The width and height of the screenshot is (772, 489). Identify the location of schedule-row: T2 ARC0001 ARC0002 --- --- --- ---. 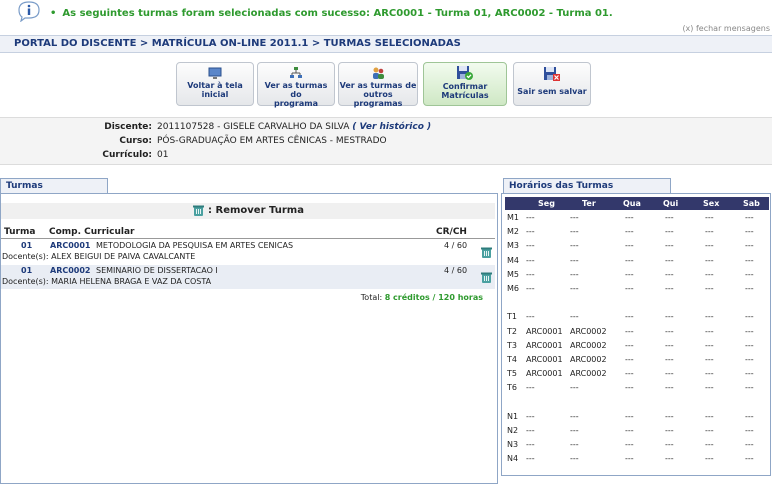
(637, 333).